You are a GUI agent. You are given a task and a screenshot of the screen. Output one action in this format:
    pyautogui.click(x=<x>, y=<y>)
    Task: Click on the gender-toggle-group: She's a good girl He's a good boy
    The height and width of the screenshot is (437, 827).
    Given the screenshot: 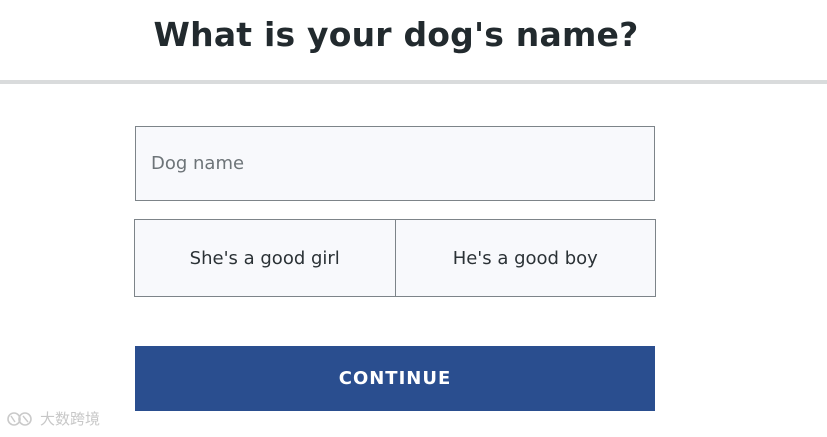 What is the action you would take?
    pyautogui.click(x=395, y=258)
    